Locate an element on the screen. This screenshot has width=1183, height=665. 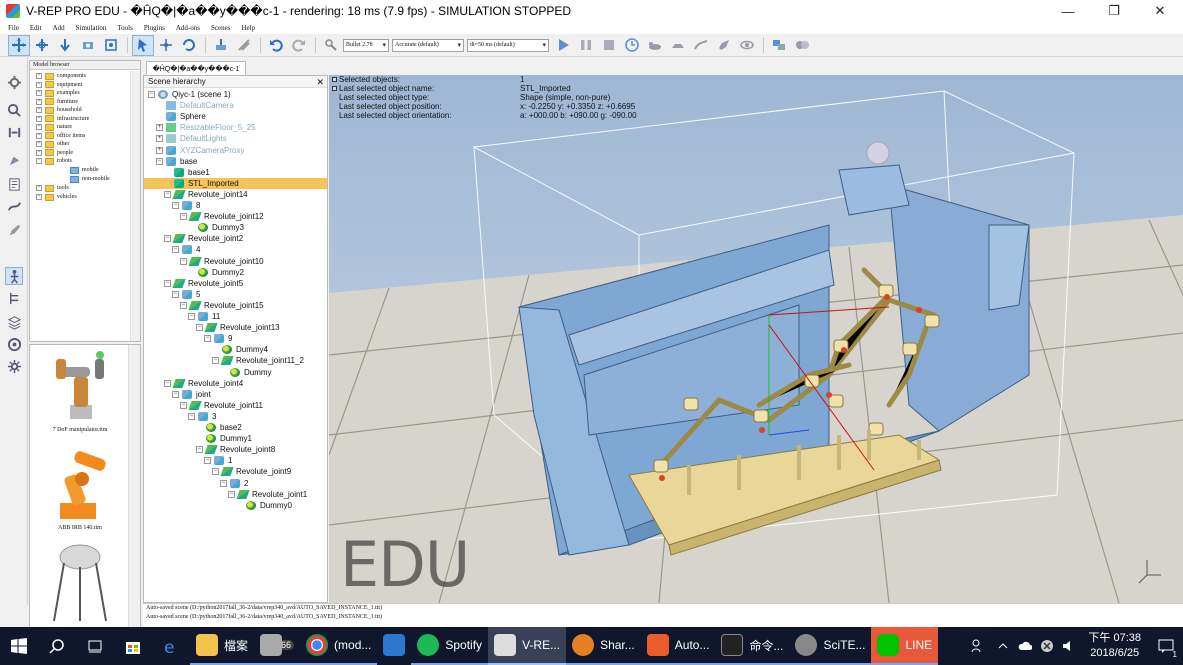
undo-icon is located at coordinates (276, 45).